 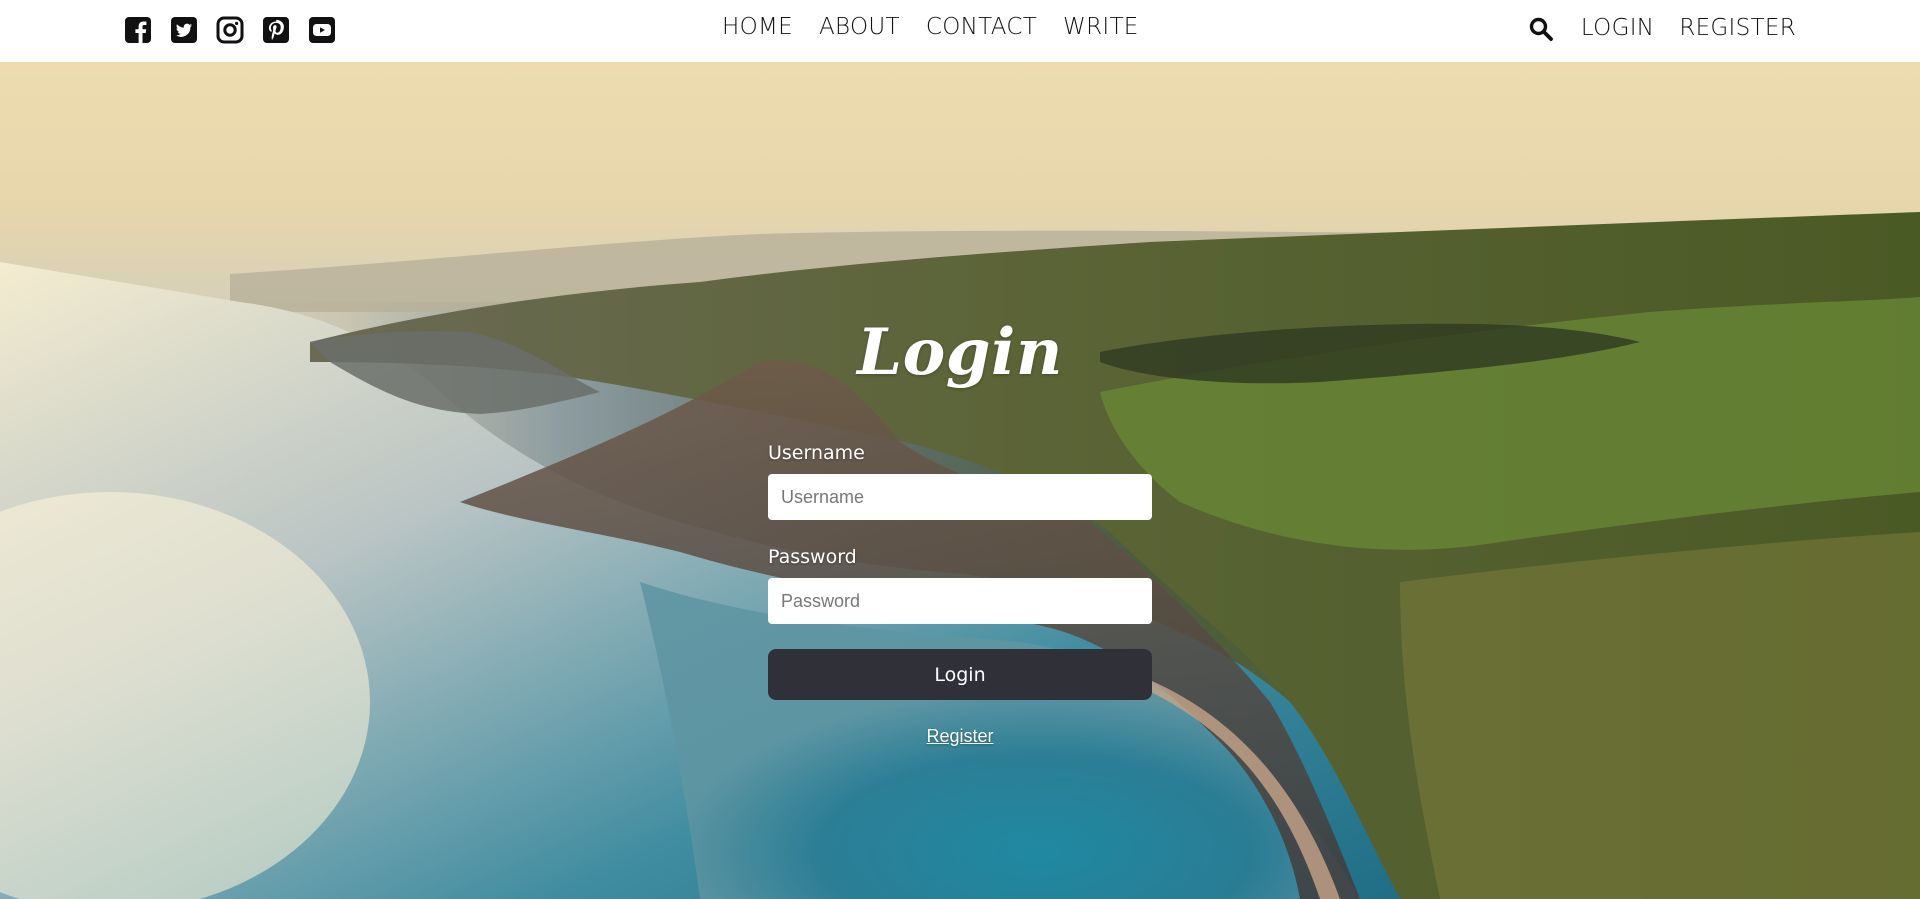 I want to click on nav-write: WRITE, so click(x=1101, y=27).